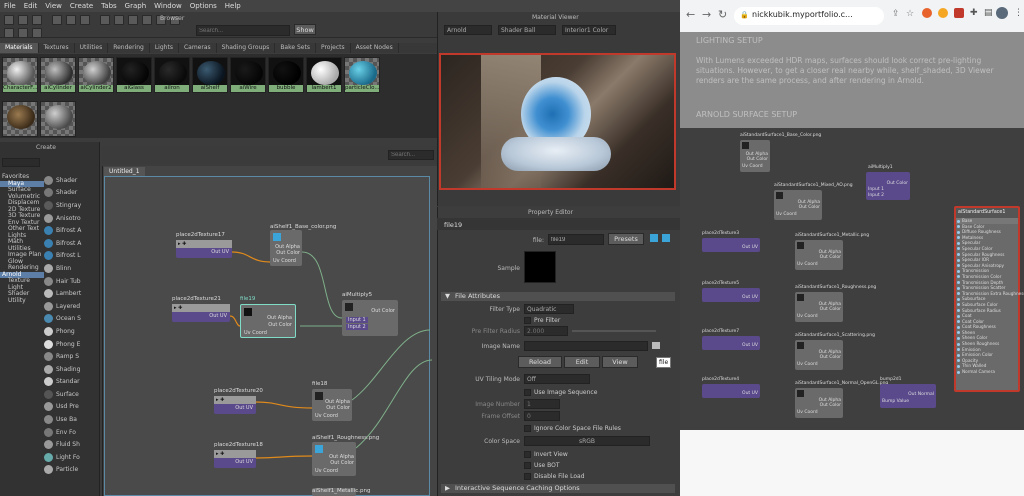 The image size is (1024, 496). I want to click on browser-tab: Cameras, so click(198, 48).